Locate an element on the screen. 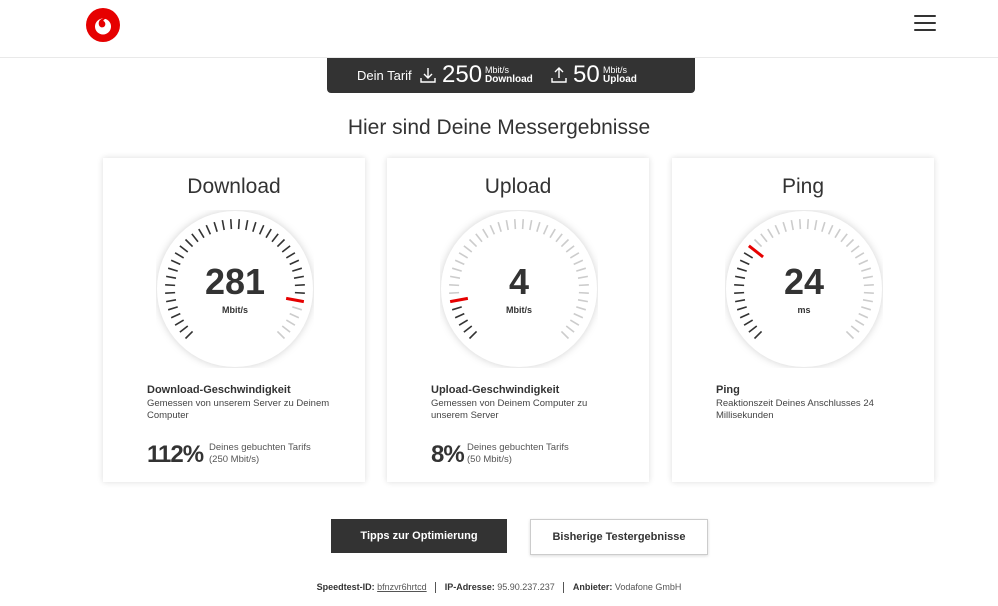  ip-value: 95.90.237.237 is located at coordinates (526, 587).